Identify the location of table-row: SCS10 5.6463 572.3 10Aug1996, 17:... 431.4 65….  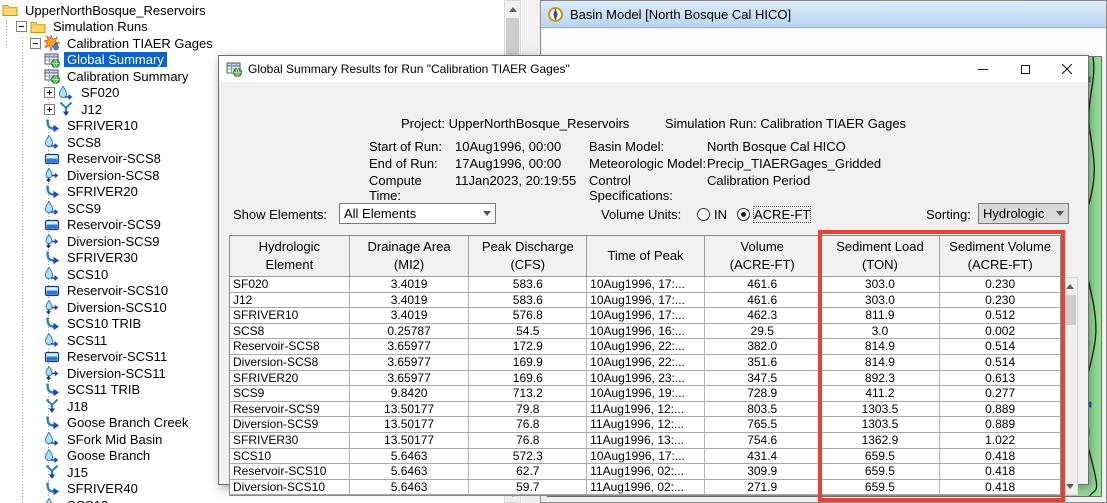
(645, 456).